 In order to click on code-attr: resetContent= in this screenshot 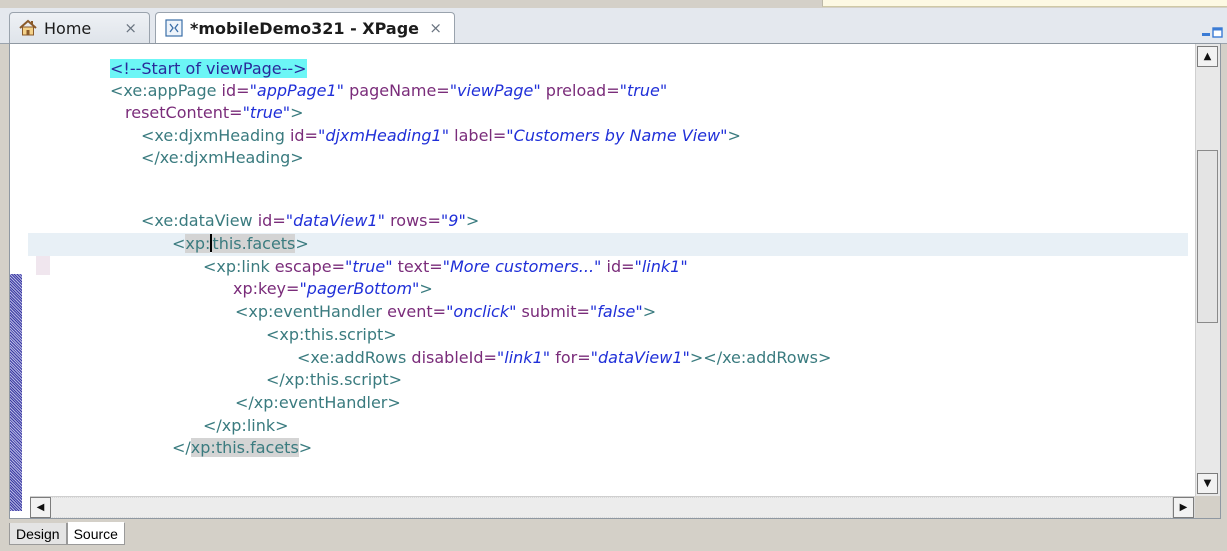, I will do `click(184, 112)`.